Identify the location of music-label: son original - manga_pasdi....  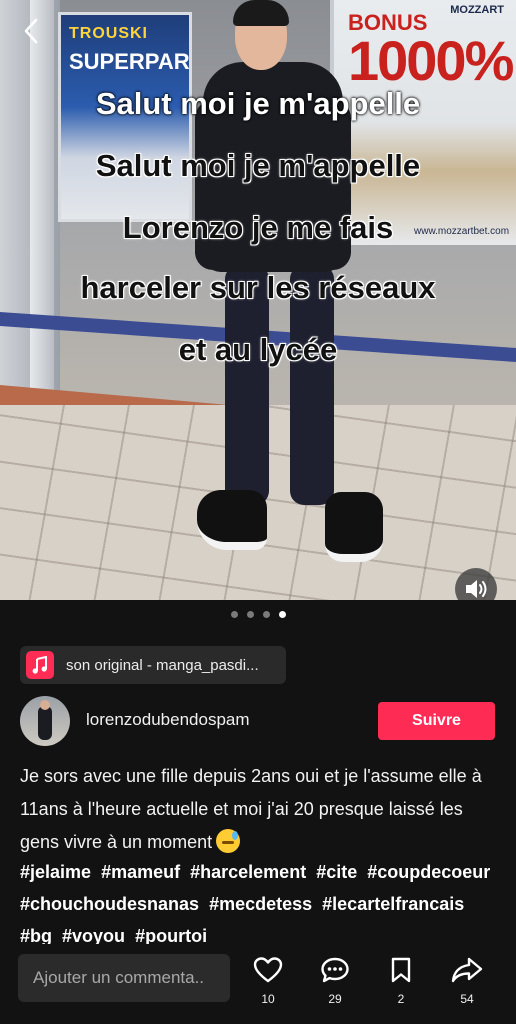
(162, 665).